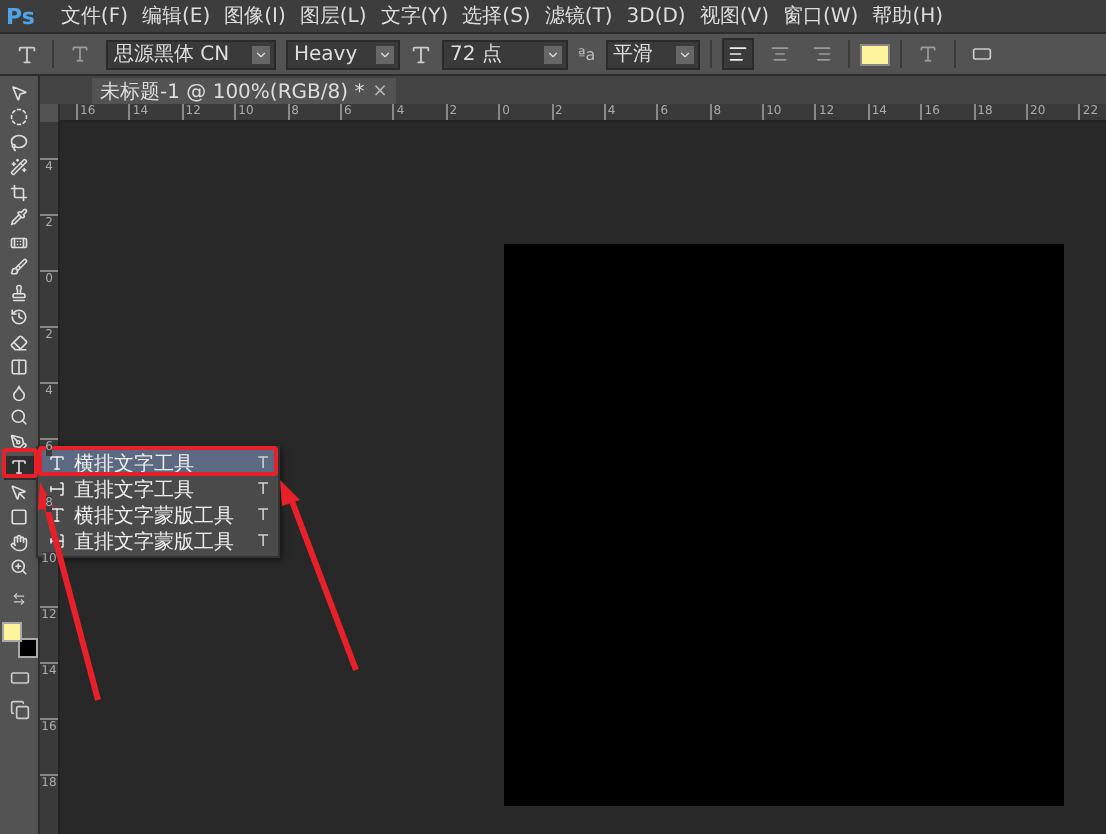  What do you see at coordinates (12, 632) in the screenshot?
I see `foreground-color-swatch` at bounding box center [12, 632].